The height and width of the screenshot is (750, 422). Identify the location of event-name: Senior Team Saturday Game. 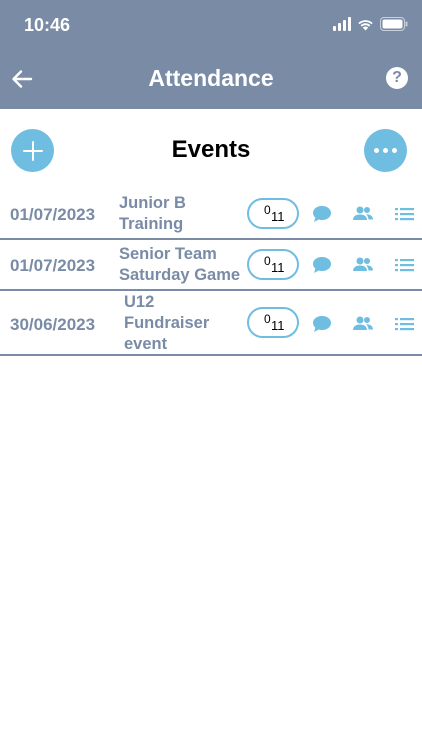
(180, 264).